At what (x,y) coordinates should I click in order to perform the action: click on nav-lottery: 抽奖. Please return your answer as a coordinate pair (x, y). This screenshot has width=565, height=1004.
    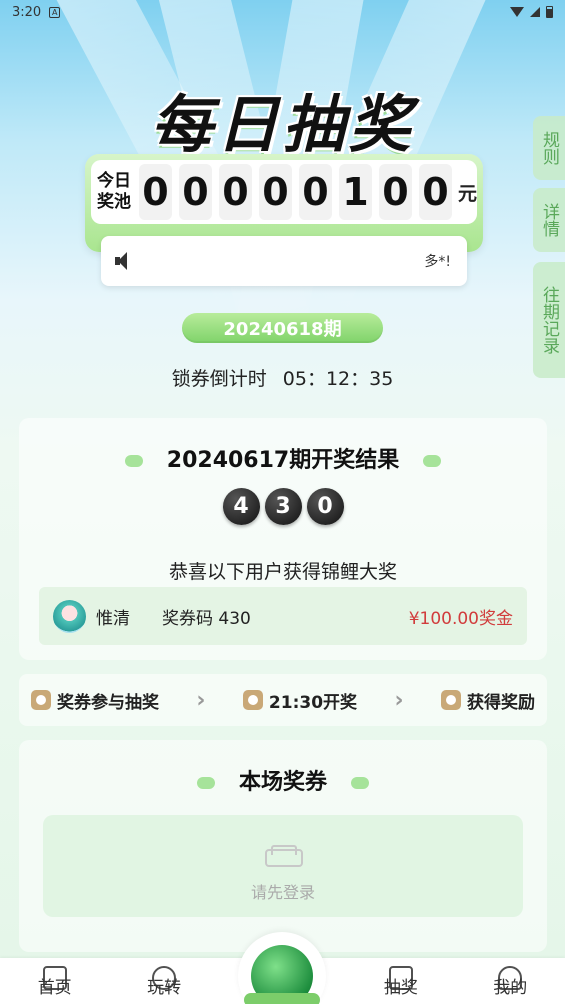
    Looking at the image, I should click on (401, 982).